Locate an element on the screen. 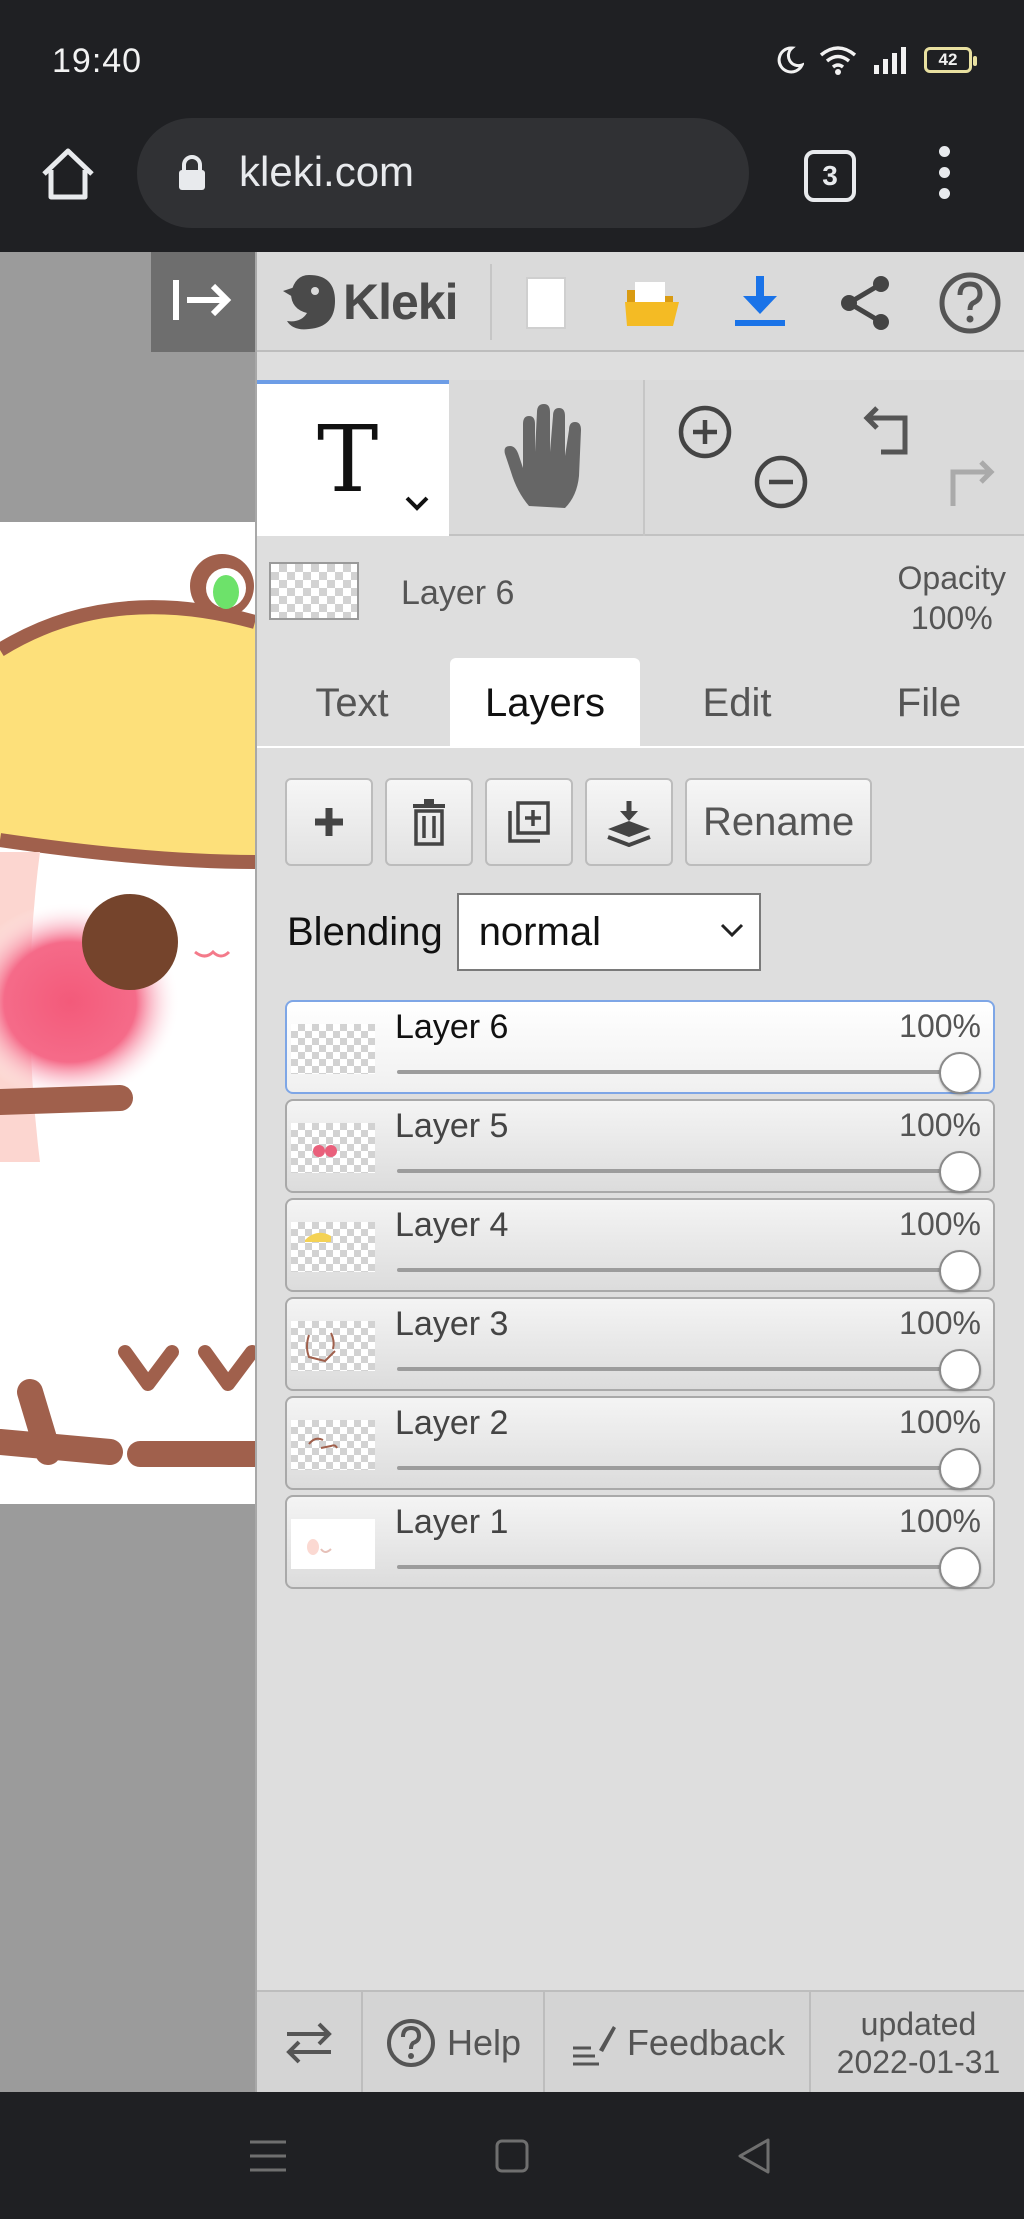  layer-row-2: Layer 2 100% is located at coordinates (640, 1443).